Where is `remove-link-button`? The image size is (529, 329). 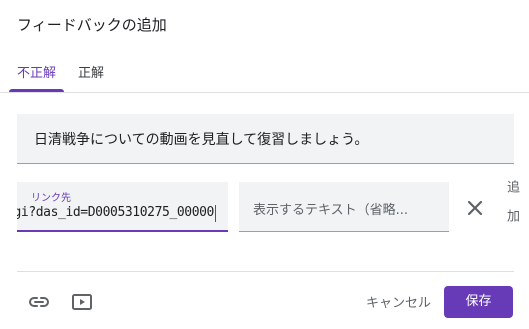 remove-link-button is located at coordinates (475, 208).